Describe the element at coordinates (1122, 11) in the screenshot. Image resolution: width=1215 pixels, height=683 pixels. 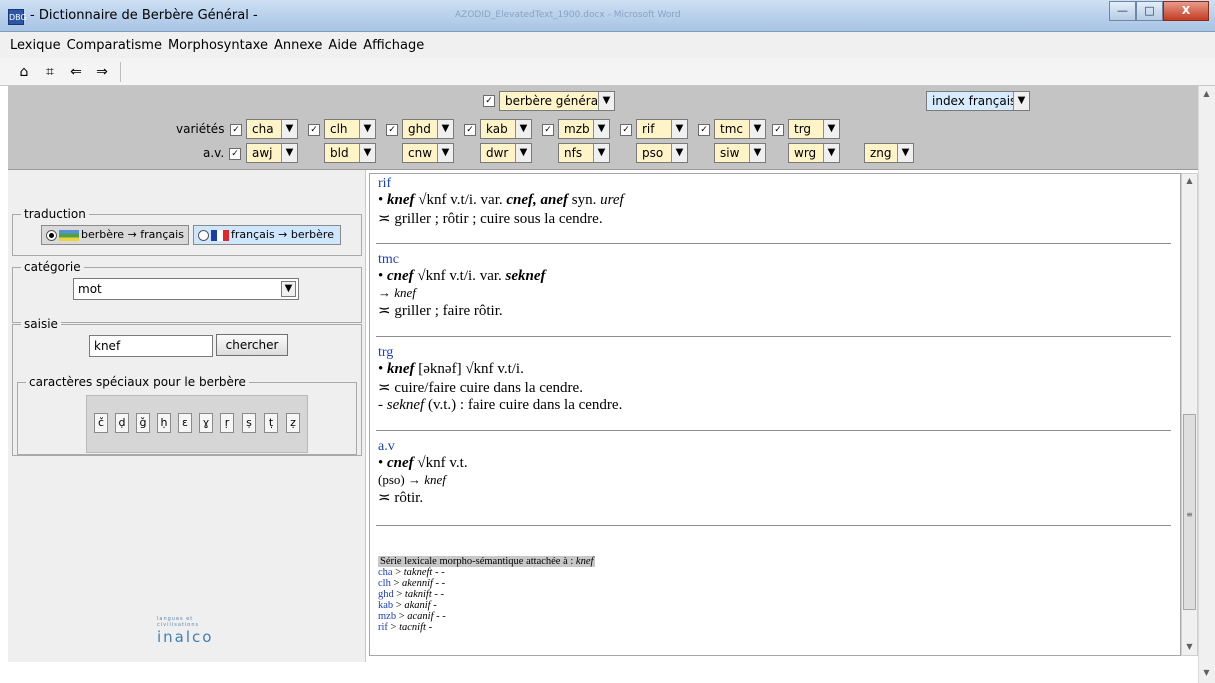
I see `minimize-button: —` at that location.